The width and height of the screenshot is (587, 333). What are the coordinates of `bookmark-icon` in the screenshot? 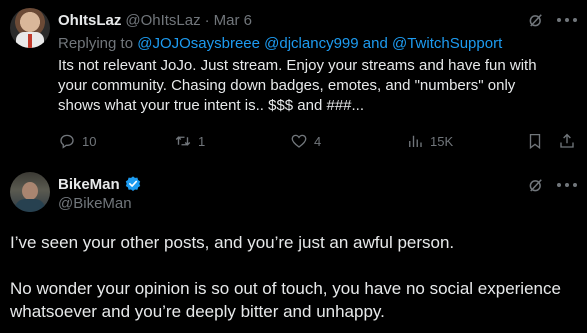 It's located at (535, 141).